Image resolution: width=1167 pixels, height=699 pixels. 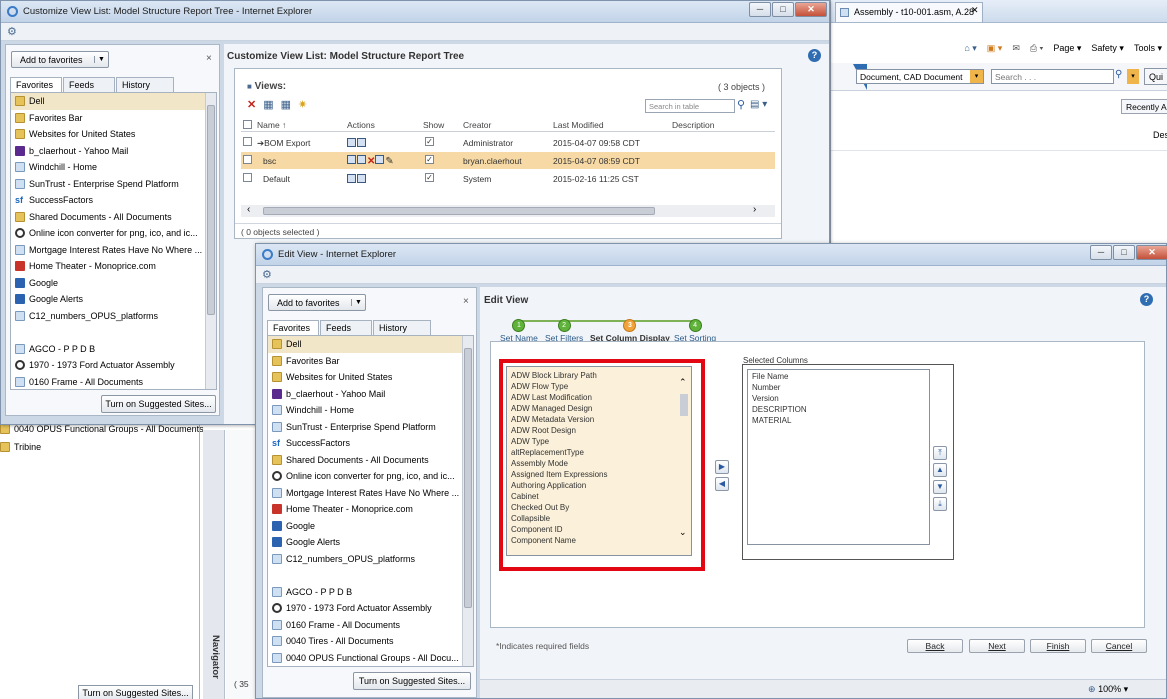 What do you see at coordinates (370, 344) in the screenshot?
I see `favorite-item: Dell` at bounding box center [370, 344].